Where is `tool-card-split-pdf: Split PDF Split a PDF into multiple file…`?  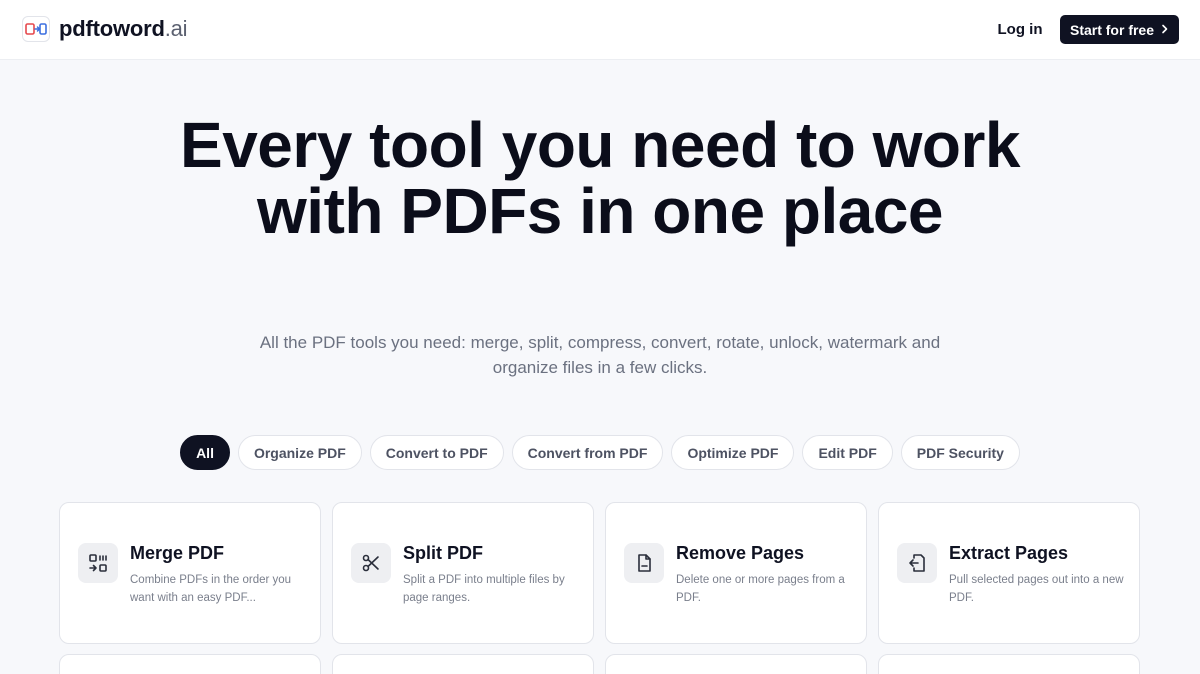 tool-card-split-pdf: Split PDF Split a PDF into multiple file… is located at coordinates (463, 573).